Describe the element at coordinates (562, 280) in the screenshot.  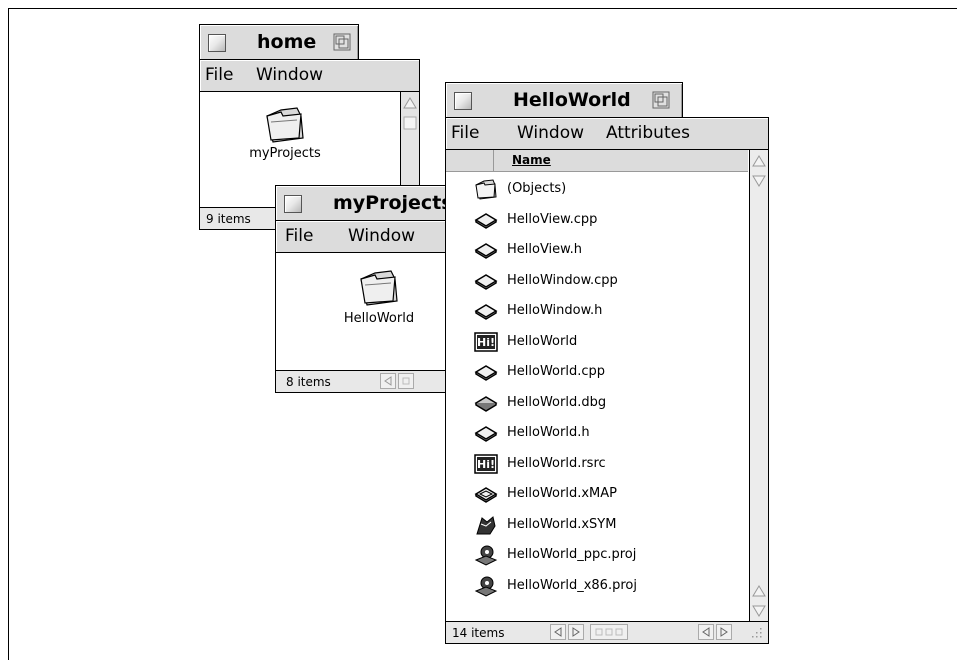
I see `file-name: HelloWindow.cpp` at that location.